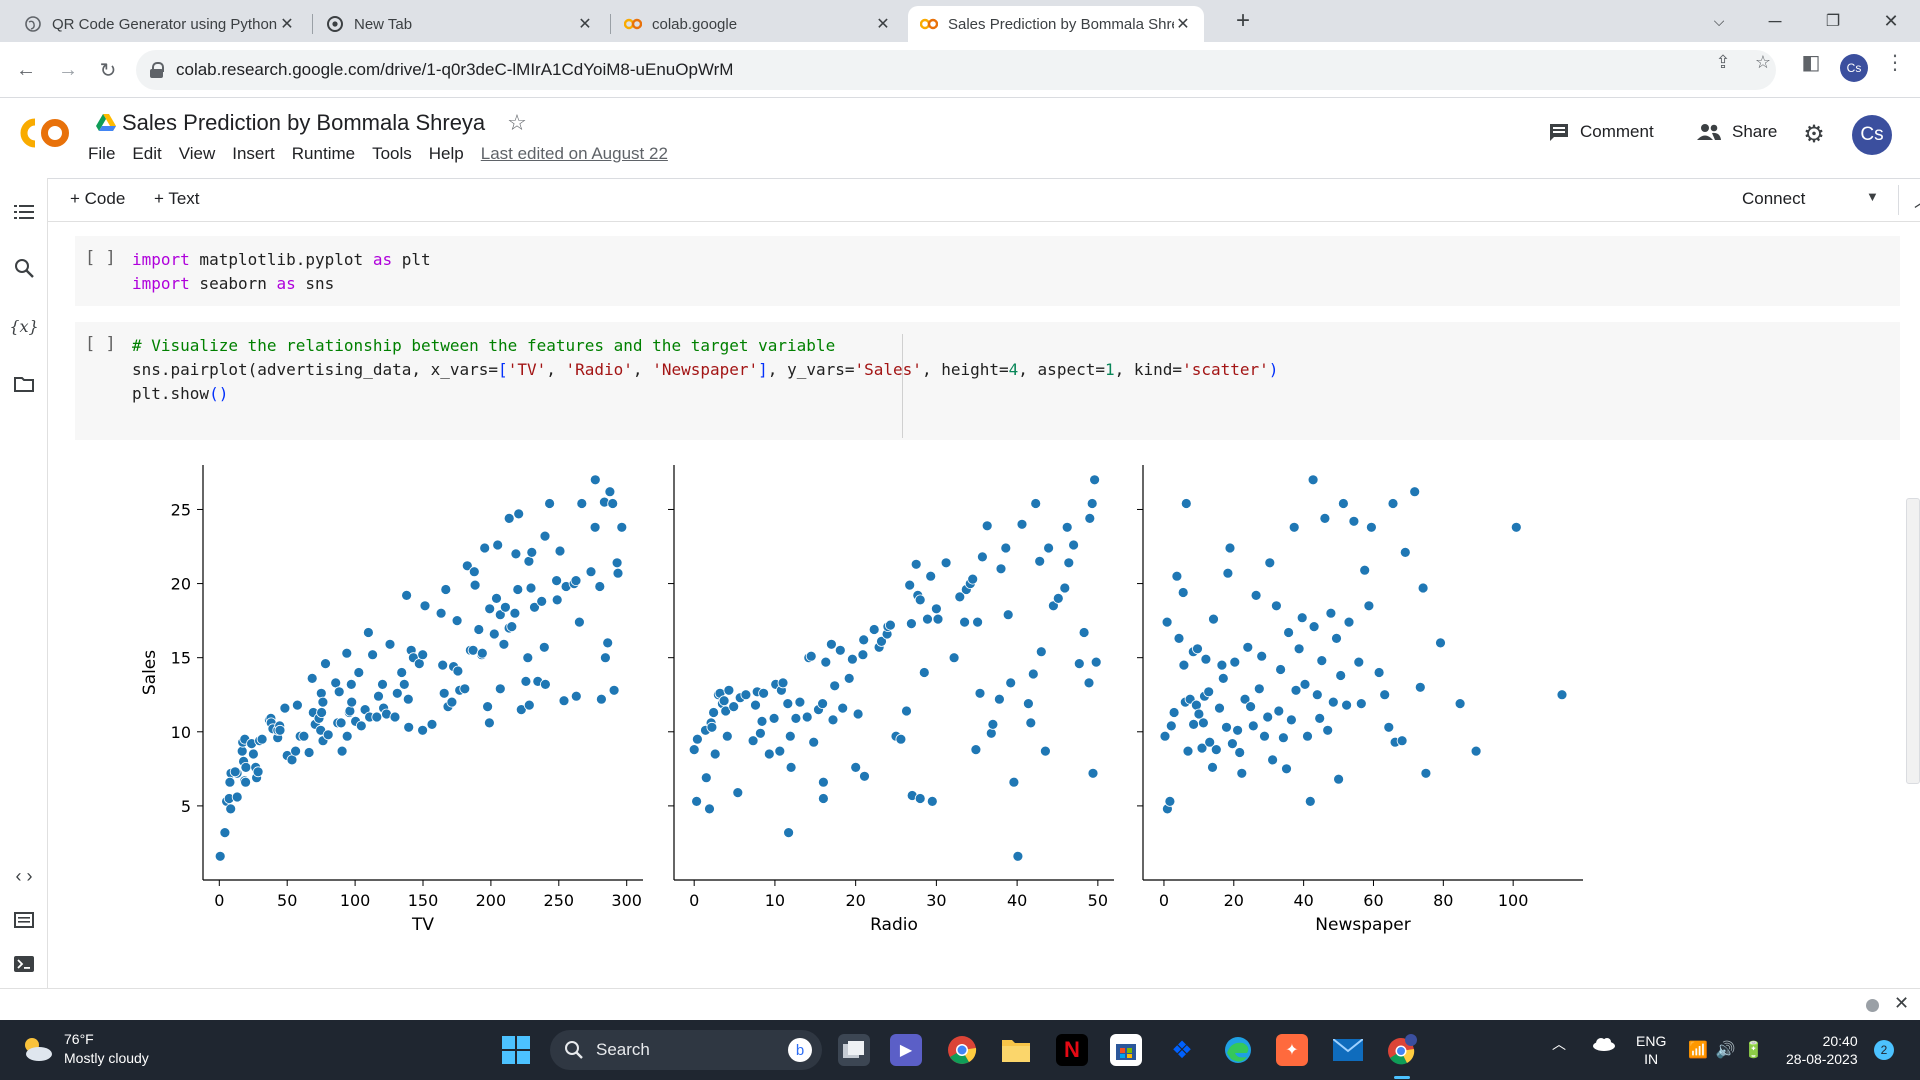  What do you see at coordinates (160, 24) in the screenshot?
I see `tab-qr-code-generator: QR Code Generator using Python ✕` at bounding box center [160, 24].